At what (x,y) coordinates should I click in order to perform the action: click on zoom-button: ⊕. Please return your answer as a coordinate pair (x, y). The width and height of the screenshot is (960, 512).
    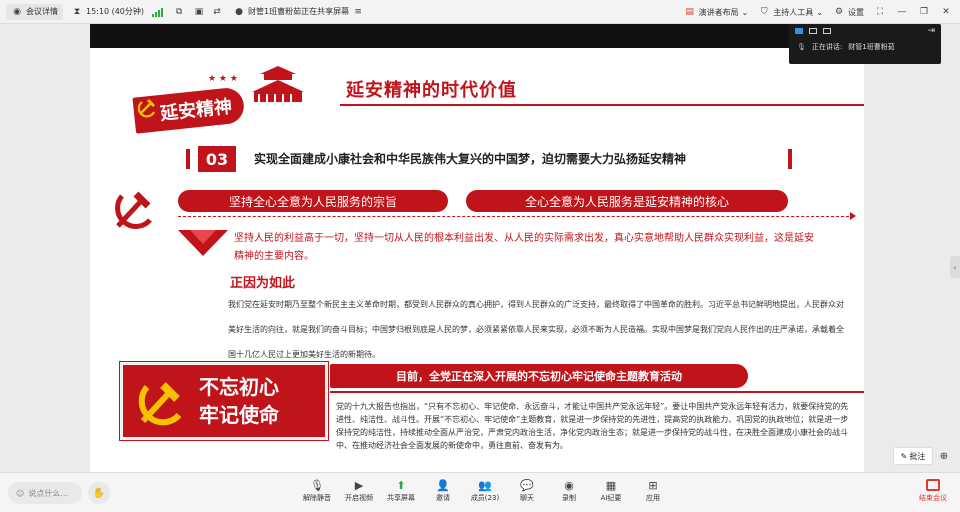
    Looking at the image, I should click on (944, 456).